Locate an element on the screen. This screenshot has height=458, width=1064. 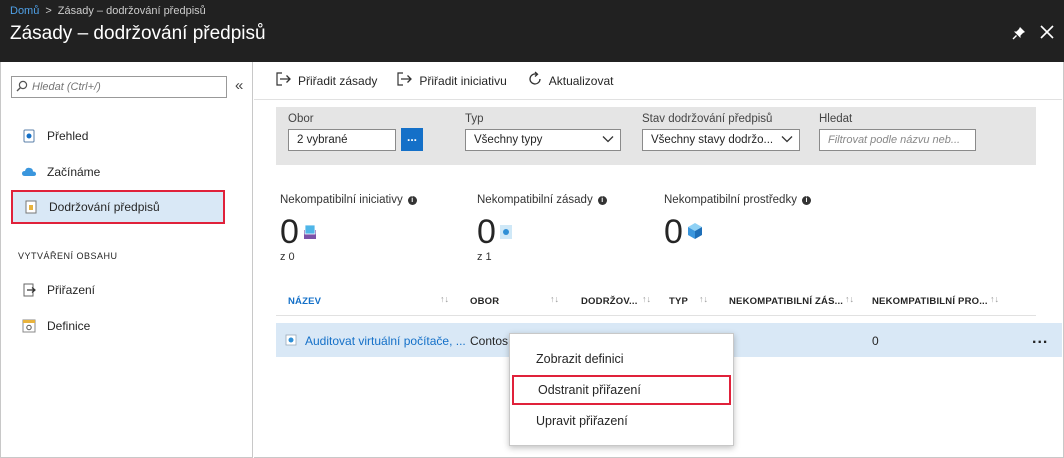
sidebar-item-assignments: Přiřazení is located at coordinates (118, 290).